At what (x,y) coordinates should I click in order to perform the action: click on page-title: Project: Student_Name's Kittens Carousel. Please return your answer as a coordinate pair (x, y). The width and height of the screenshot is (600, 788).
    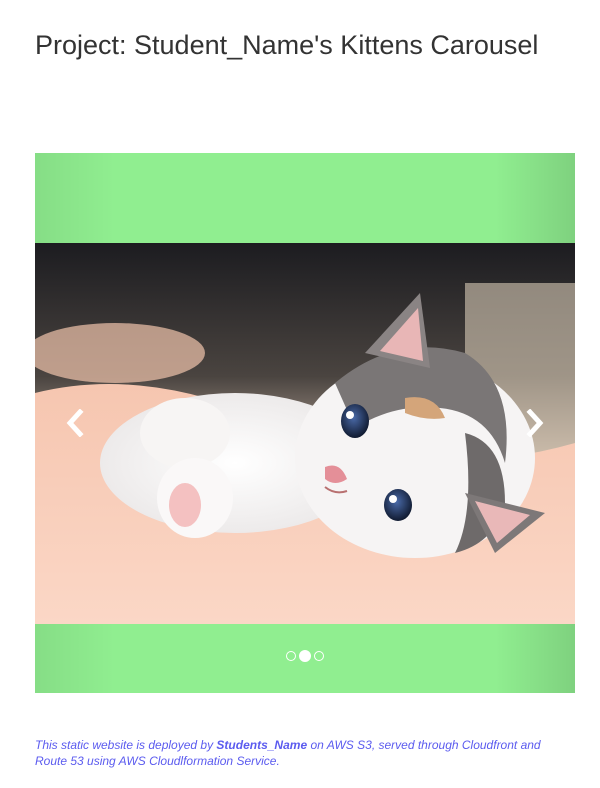
    Looking at the image, I should click on (287, 45).